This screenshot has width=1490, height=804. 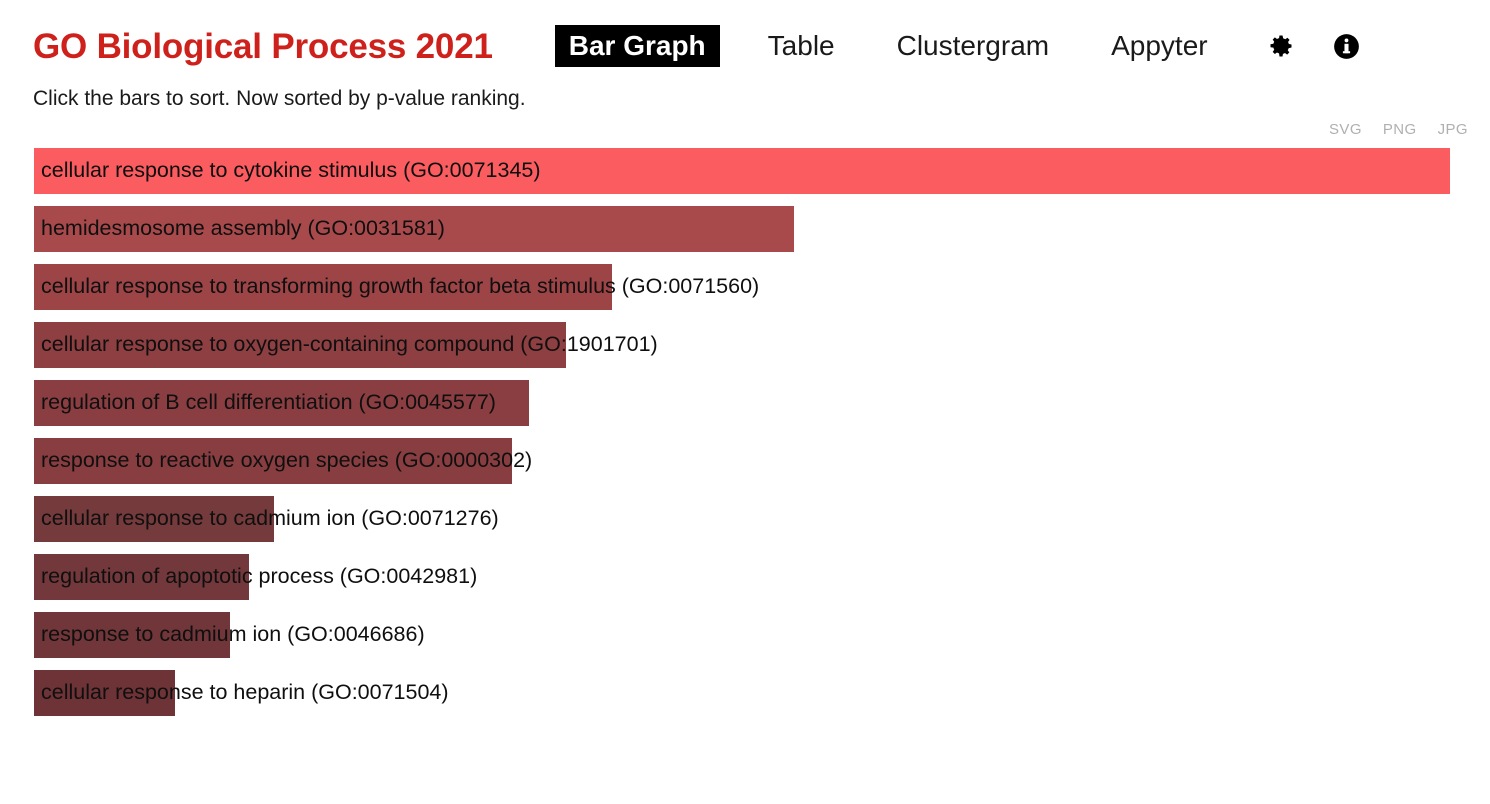 I want to click on info-icon, so click(x=1347, y=46).